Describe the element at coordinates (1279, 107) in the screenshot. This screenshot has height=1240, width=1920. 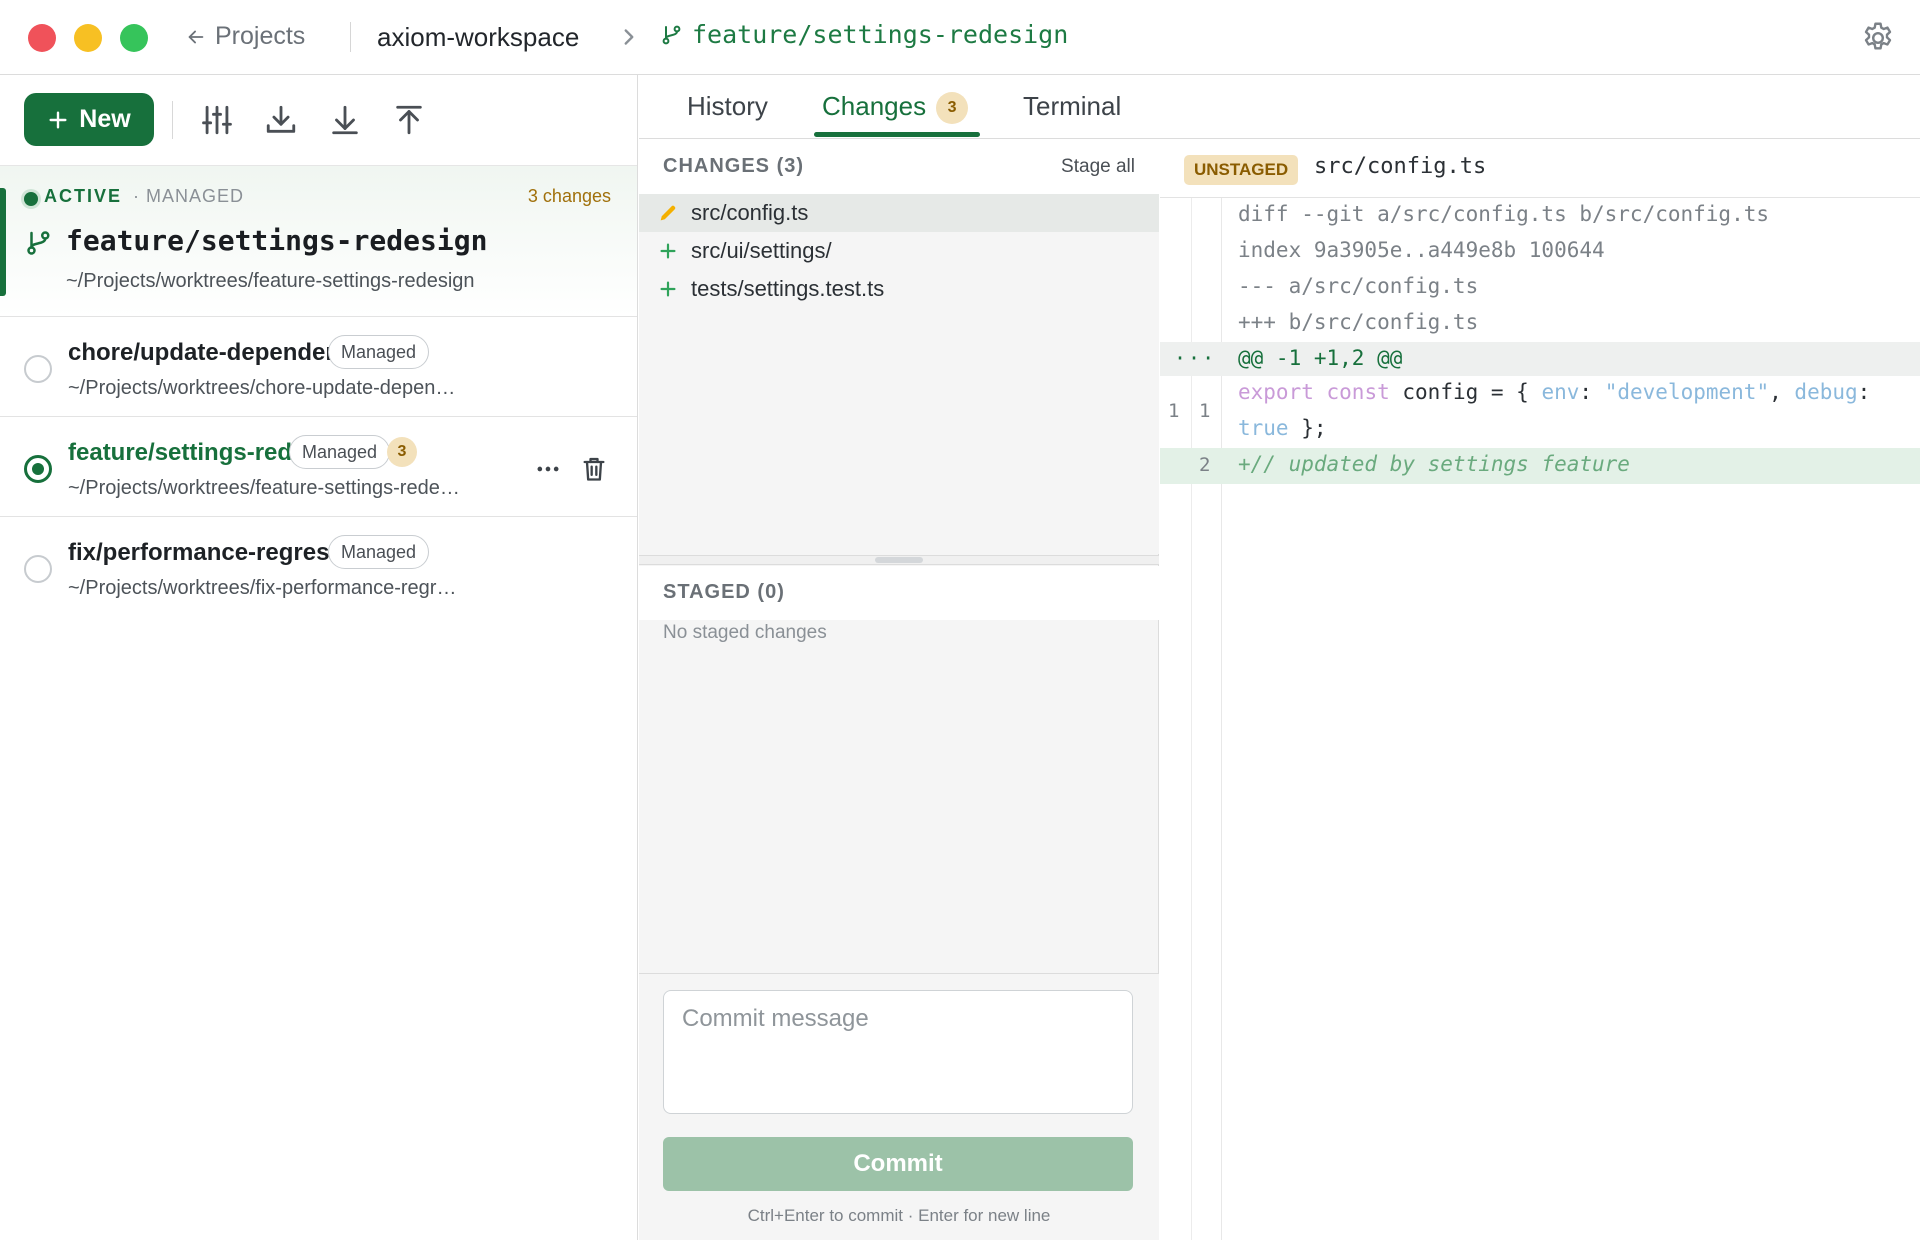
I see `view-tabs: History Changes 3 Terminal` at that location.